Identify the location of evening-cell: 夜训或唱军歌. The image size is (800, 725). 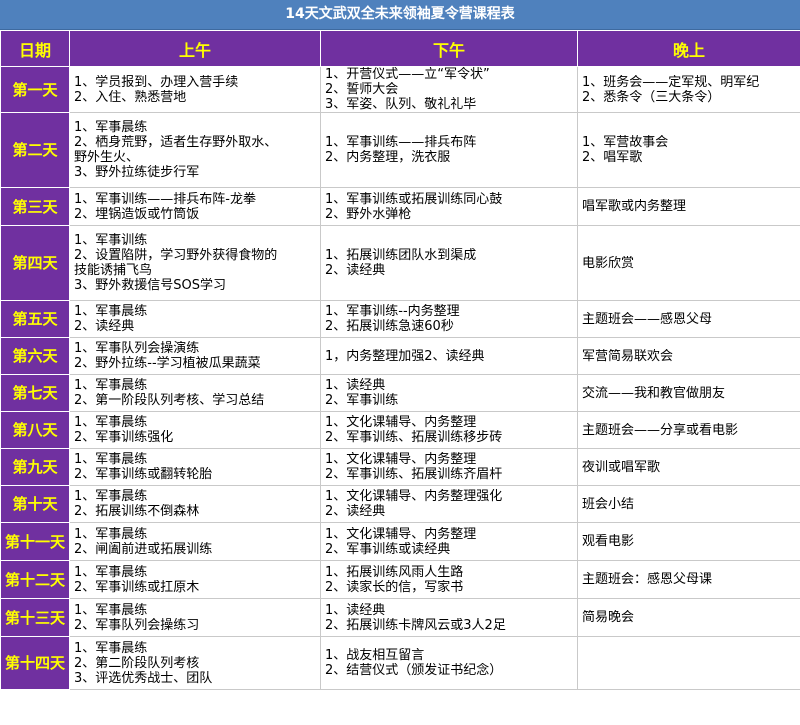
(688, 467).